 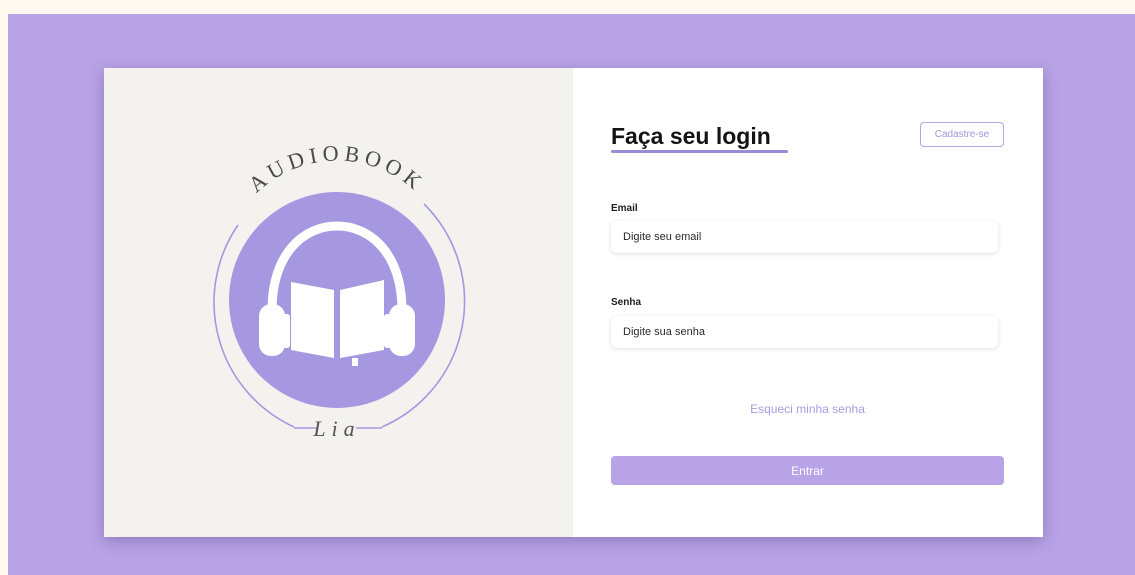 I want to click on logo-bottom-text: Lia, so click(x=336, y=428).